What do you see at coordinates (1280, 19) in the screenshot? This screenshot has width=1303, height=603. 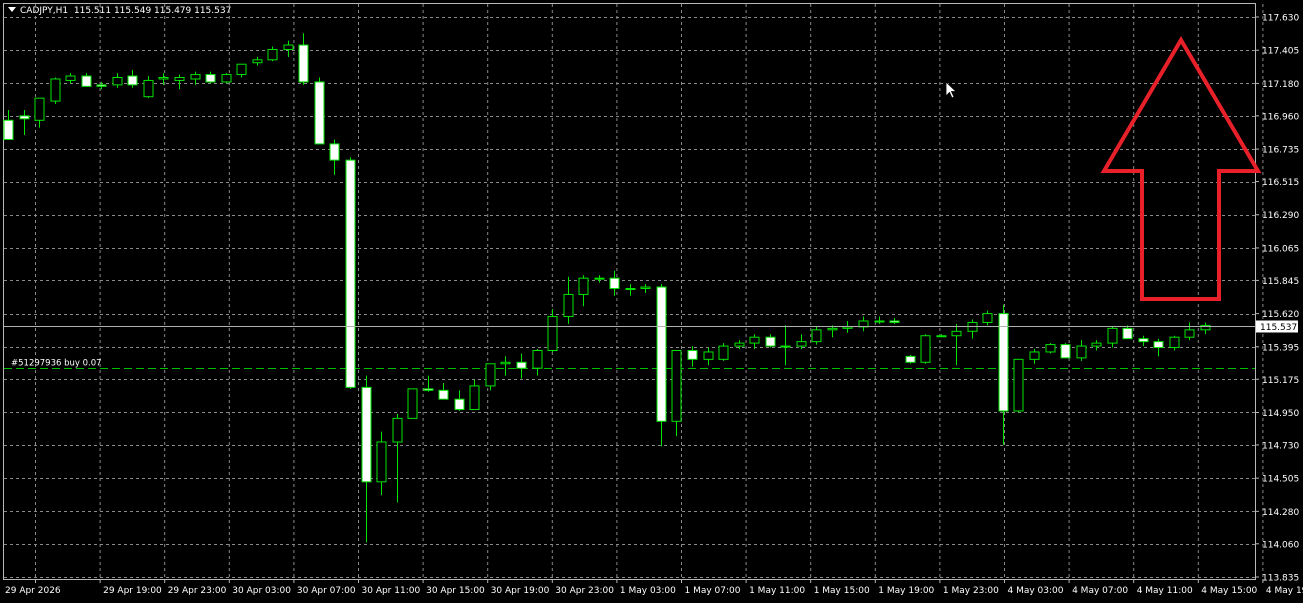 I see `y-tick-label: 117.630` at bounding box center [1280, 19].